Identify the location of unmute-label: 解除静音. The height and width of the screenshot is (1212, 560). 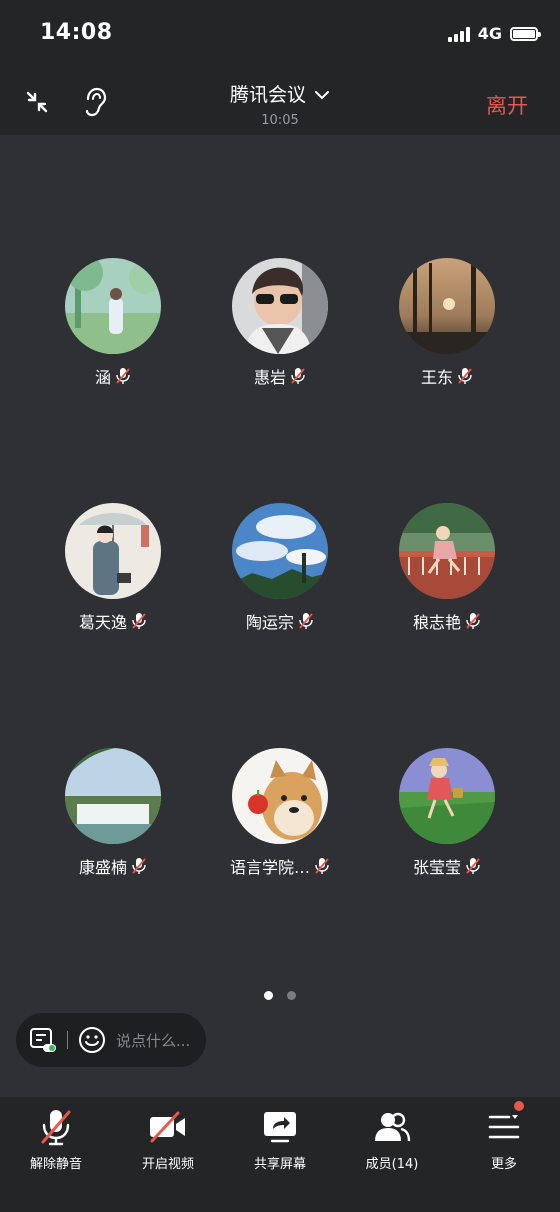
(55, 1164).